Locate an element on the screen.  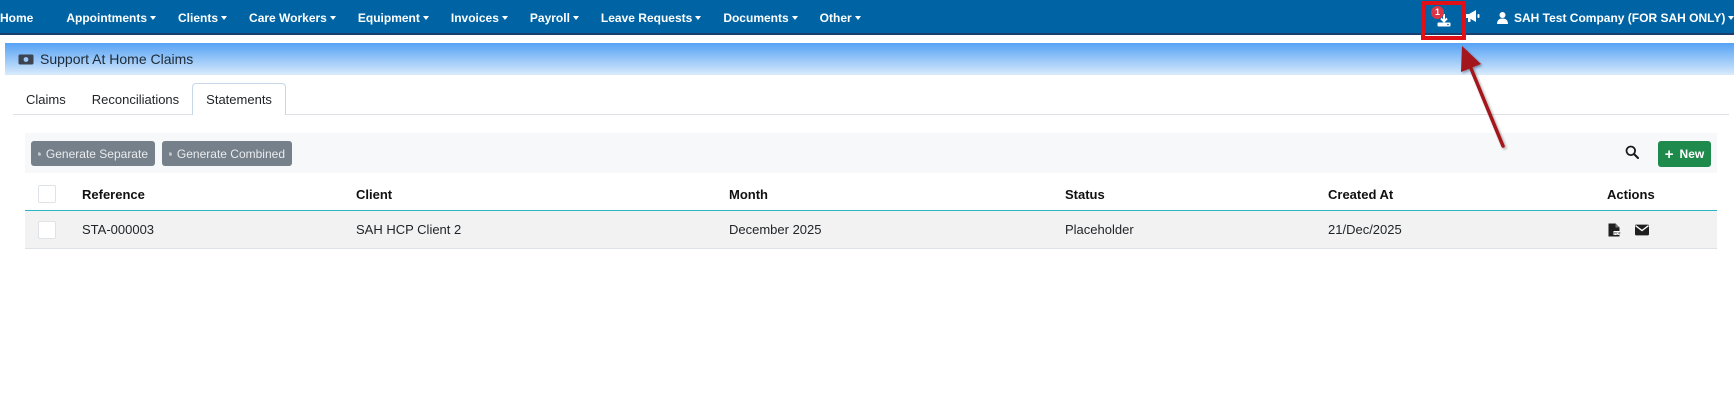
nav-item-label: Appointments is located at coordinates (107, 17).